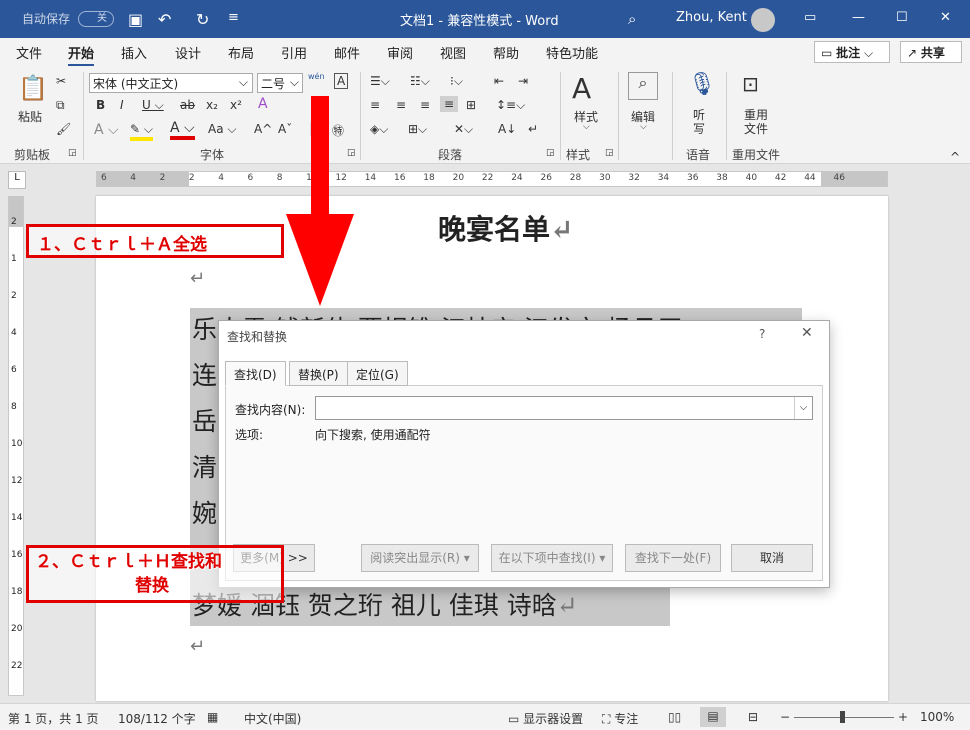  I want to click on subscript-icon: x₂, so click(212, 105).